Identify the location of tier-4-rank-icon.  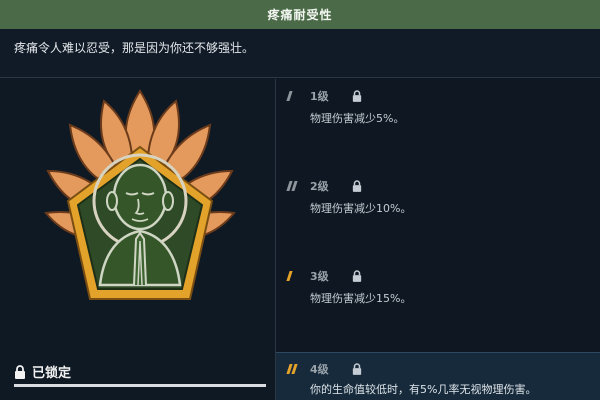
(294, 369).